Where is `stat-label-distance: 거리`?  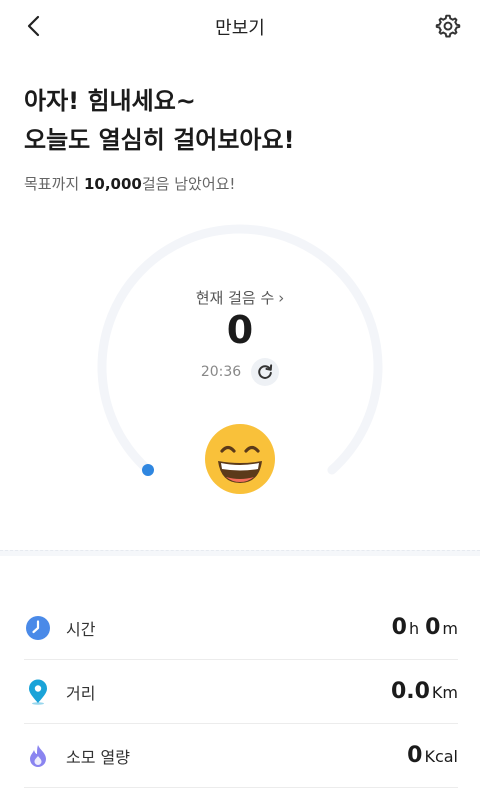
stat-label-distance: 거리 is located at coordinates (81, 693).